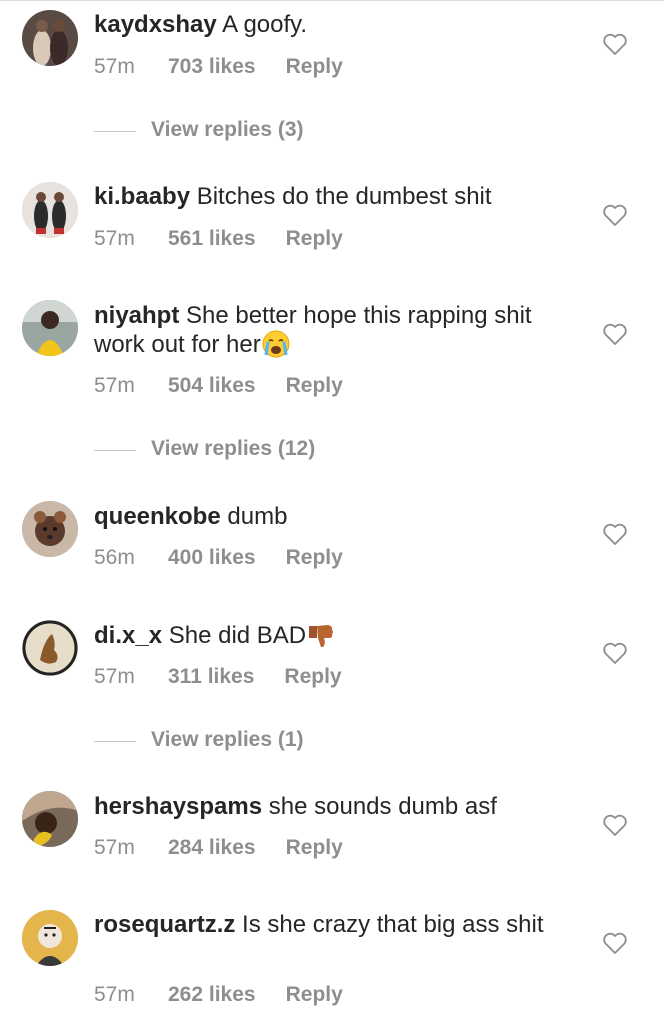  What do you see at coordinates (257, 516) in the screenshot?
I see `comment-body: dumb` at bounding box center [257, 516].